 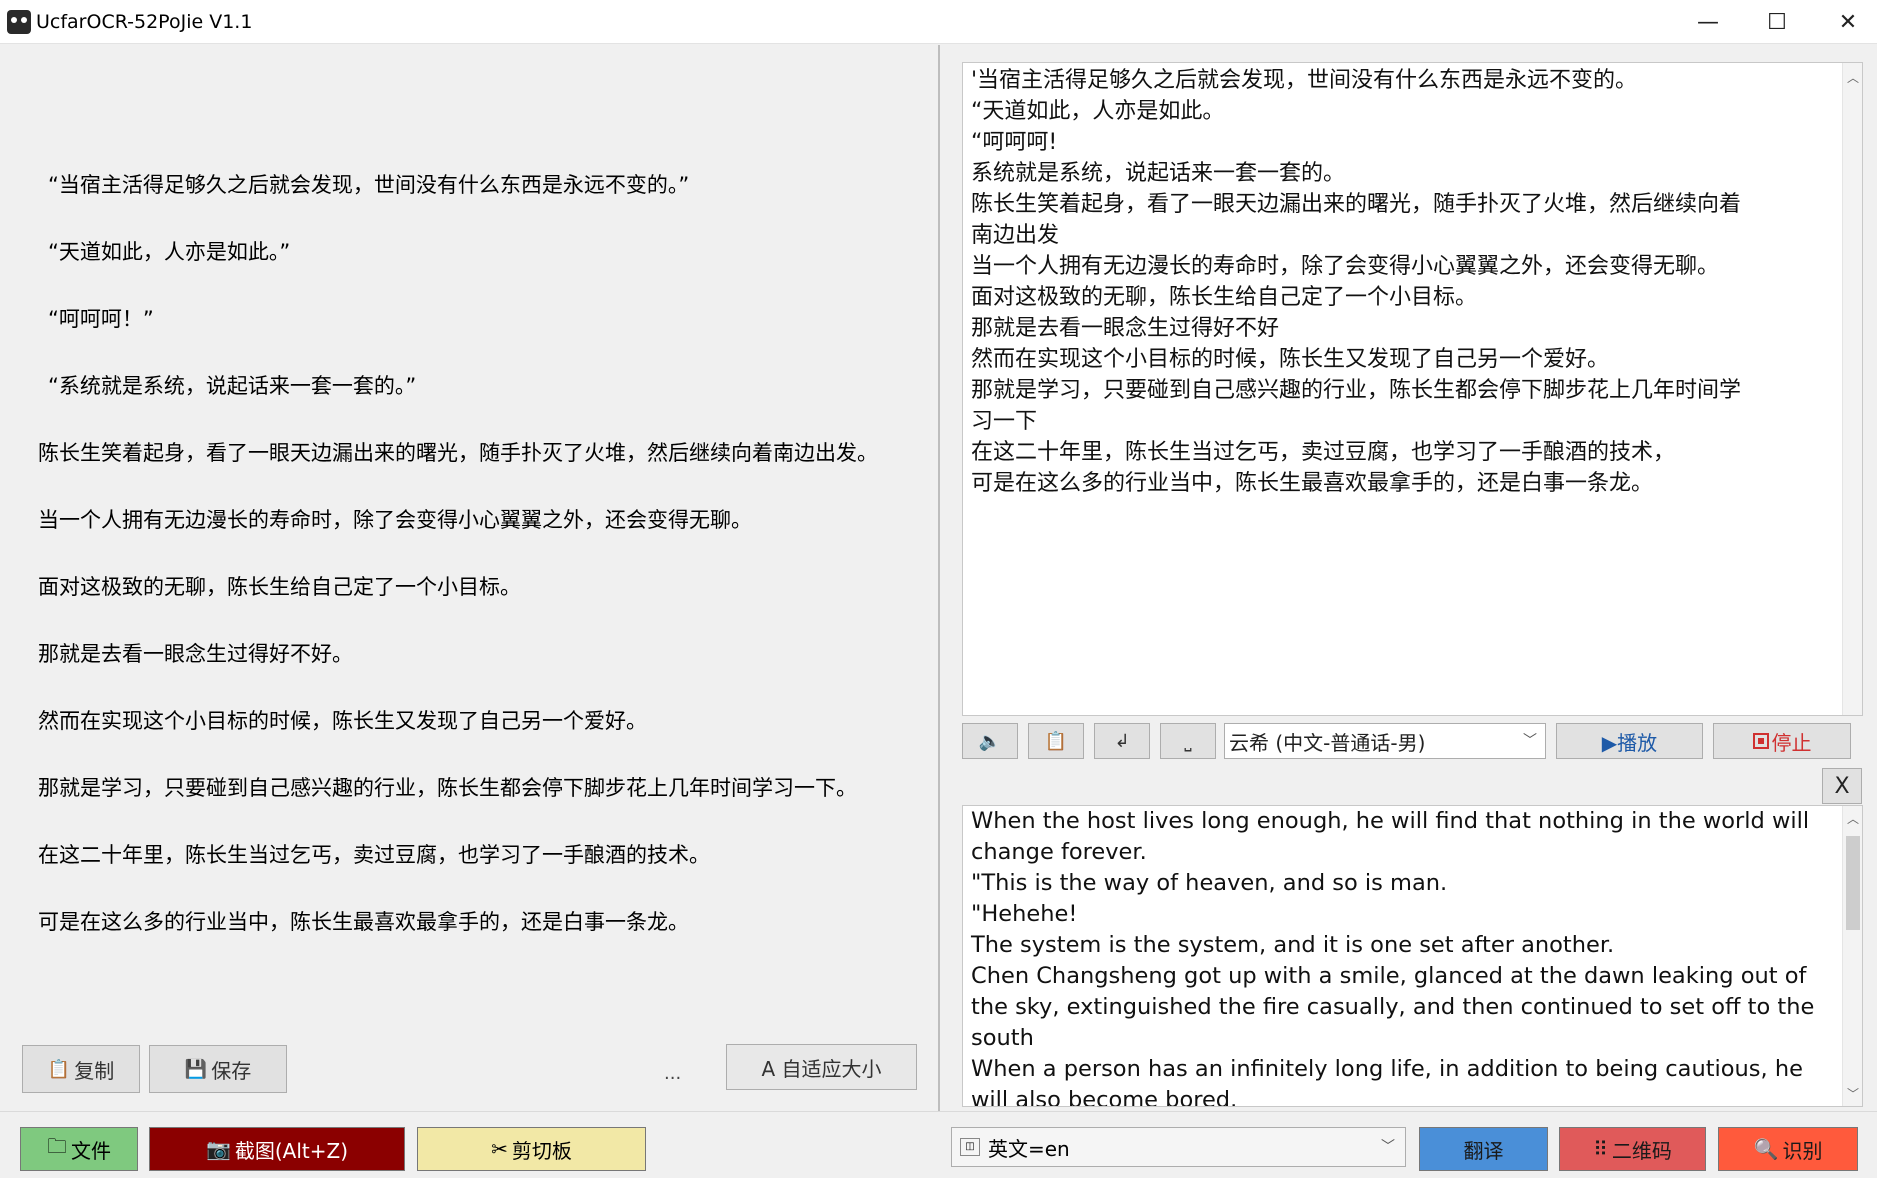 What do you see at coordinates (1842, 786) in the screenshot?
I see `close-translation-button: X` at bounding box center [1842, 786].